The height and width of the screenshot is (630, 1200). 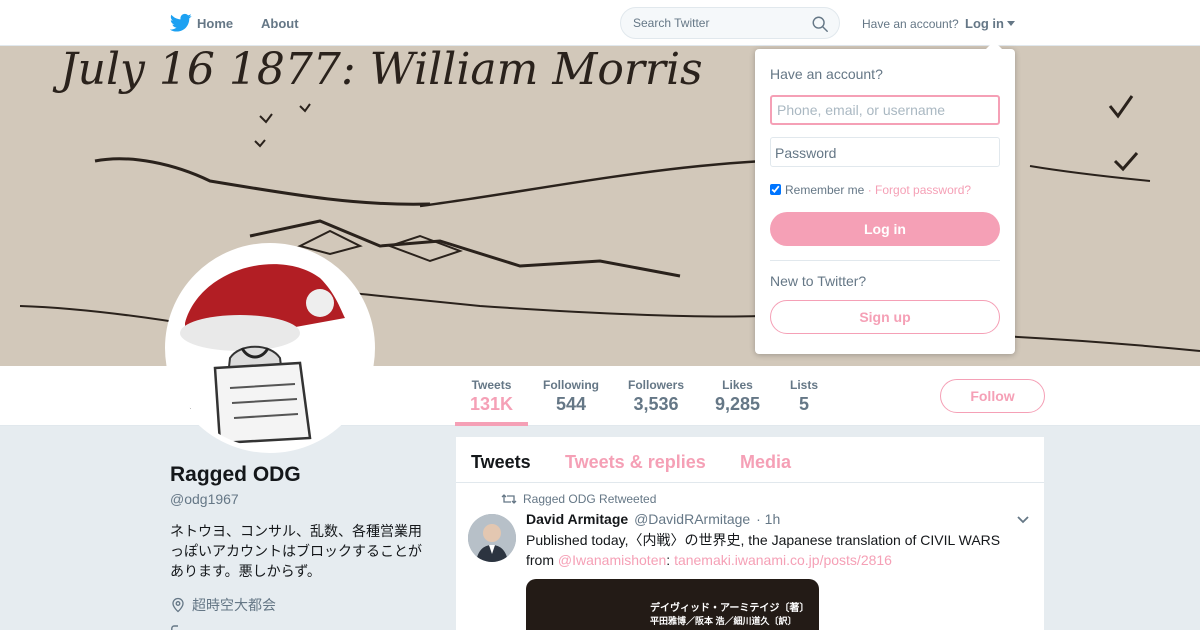 I want to click on remember-me-label: Remember me, so click(x=824, y=190).